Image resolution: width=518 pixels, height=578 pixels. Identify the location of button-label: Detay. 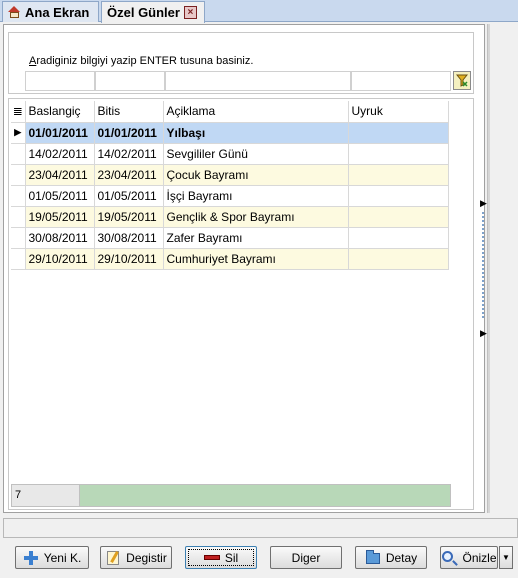
(401, 557).